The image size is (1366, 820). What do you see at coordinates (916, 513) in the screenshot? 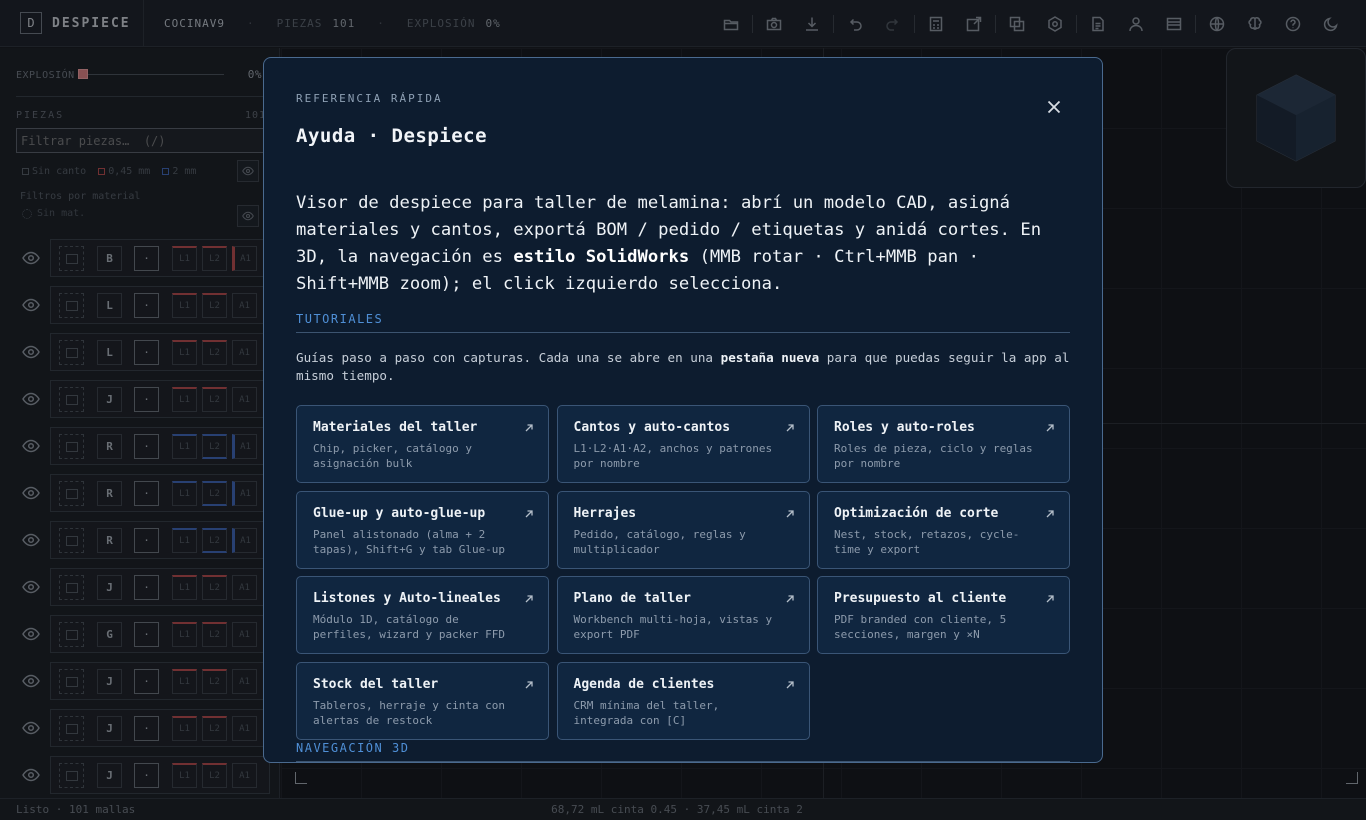
I see `tutorial-title: Optimización de corte` at bounding box center [916, 513].